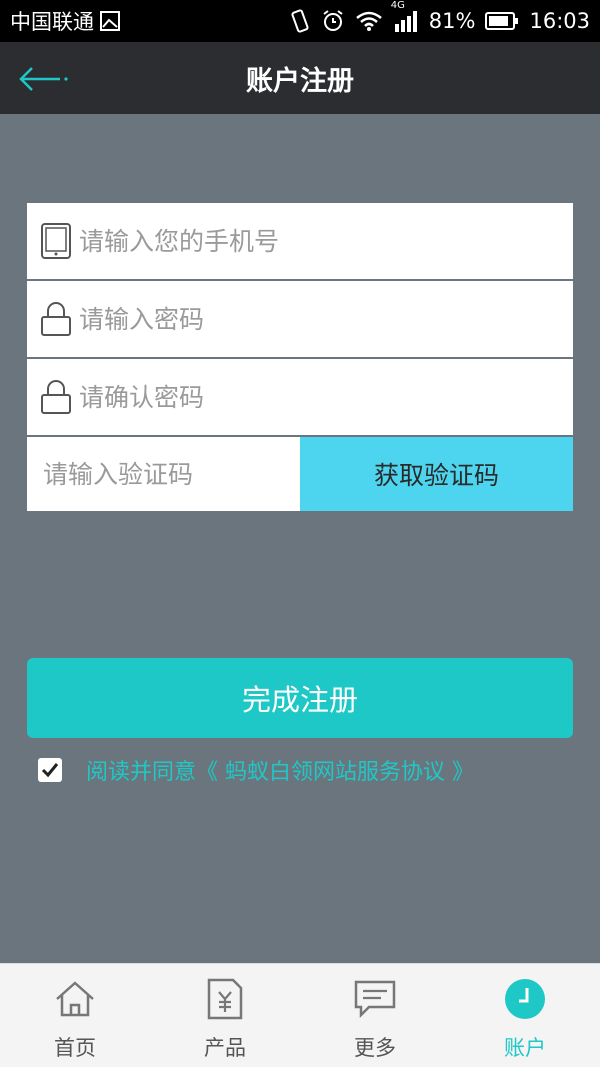 Image resolution: width=600 pixels, height=1067 pixels. What do you see at coordinates (56, 241) in the screenshot?
I see `phone-icon` at bounding box center [56, 241].